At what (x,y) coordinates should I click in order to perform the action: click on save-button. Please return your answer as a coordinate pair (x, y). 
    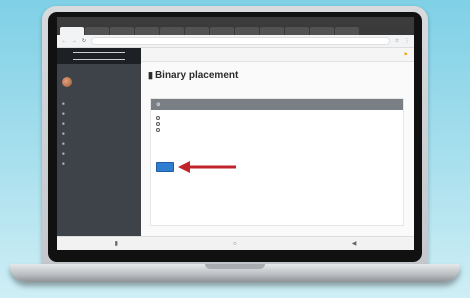
    Looking at the image, I should click on (165, 167).